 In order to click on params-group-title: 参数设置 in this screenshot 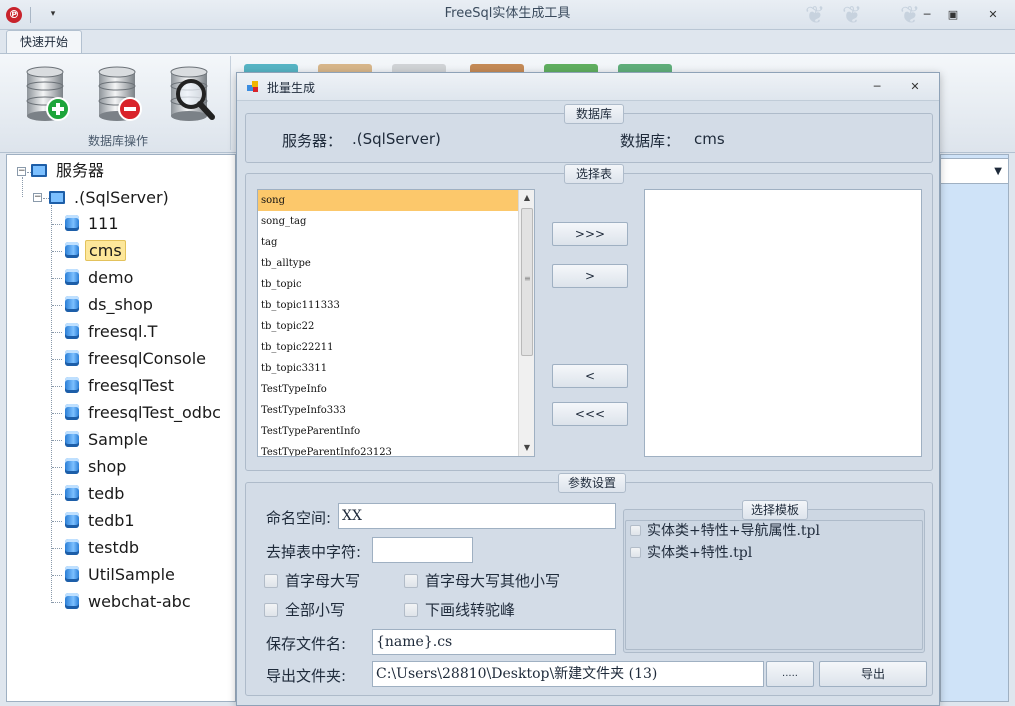, I will do `click(592, 483)`.